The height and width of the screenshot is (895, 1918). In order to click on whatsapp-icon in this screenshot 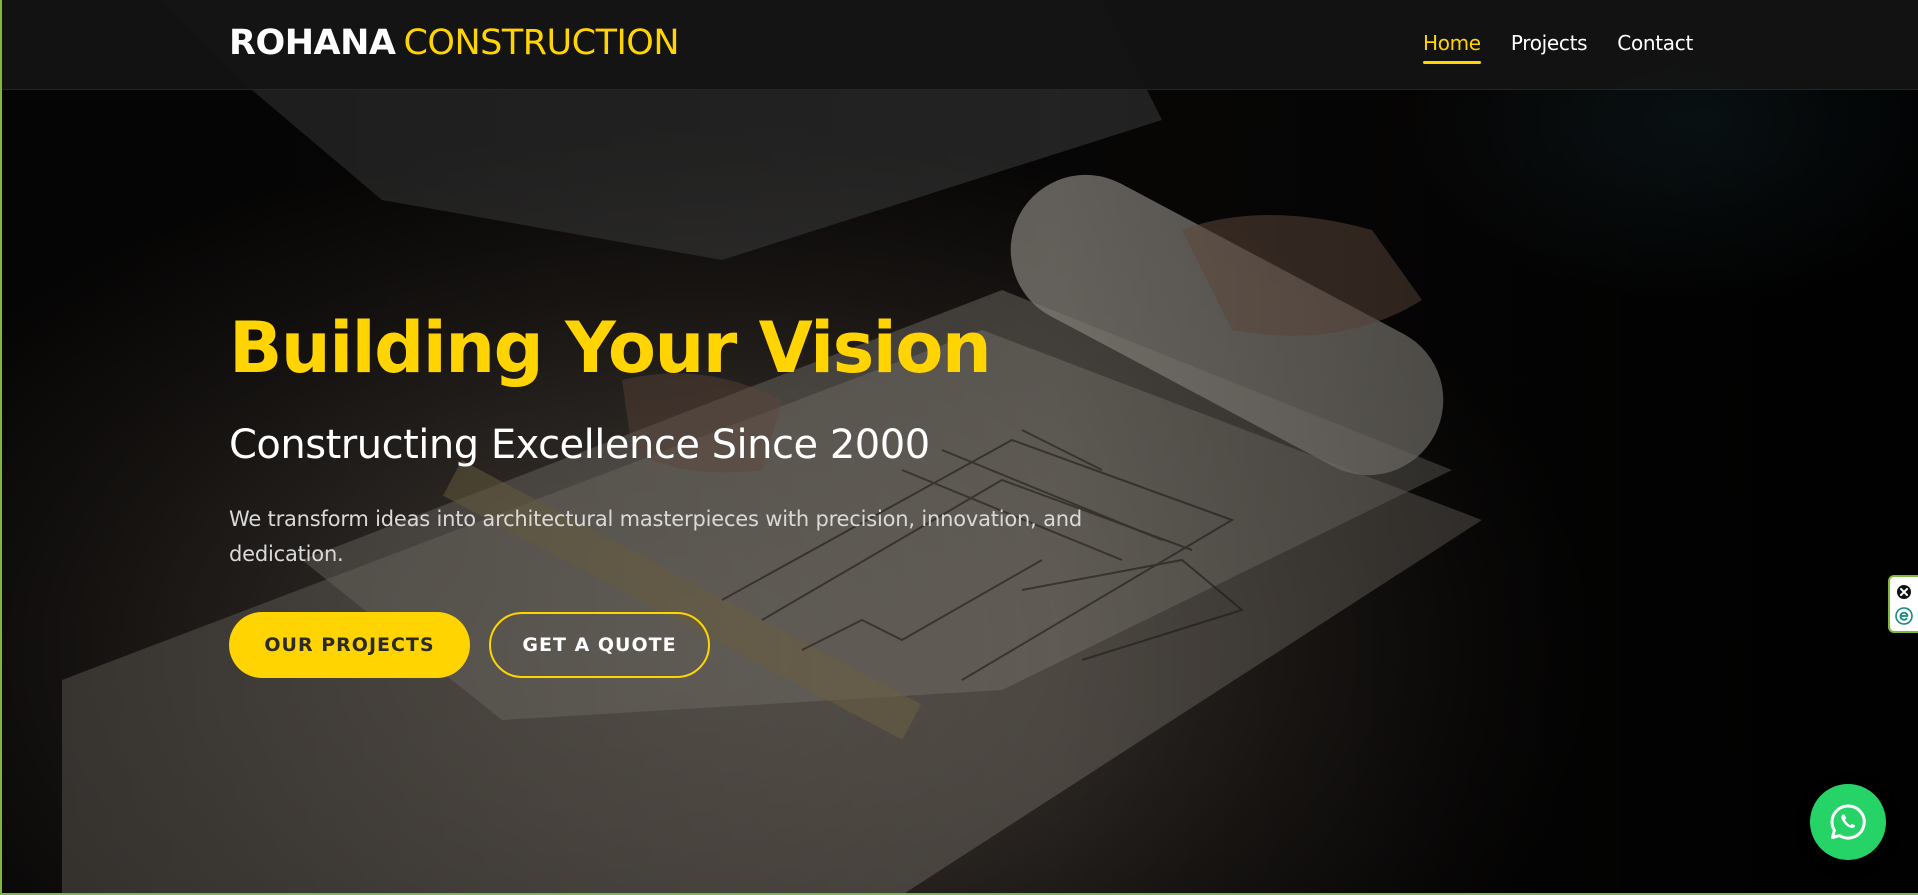, I will do `click(1848, 822)`.